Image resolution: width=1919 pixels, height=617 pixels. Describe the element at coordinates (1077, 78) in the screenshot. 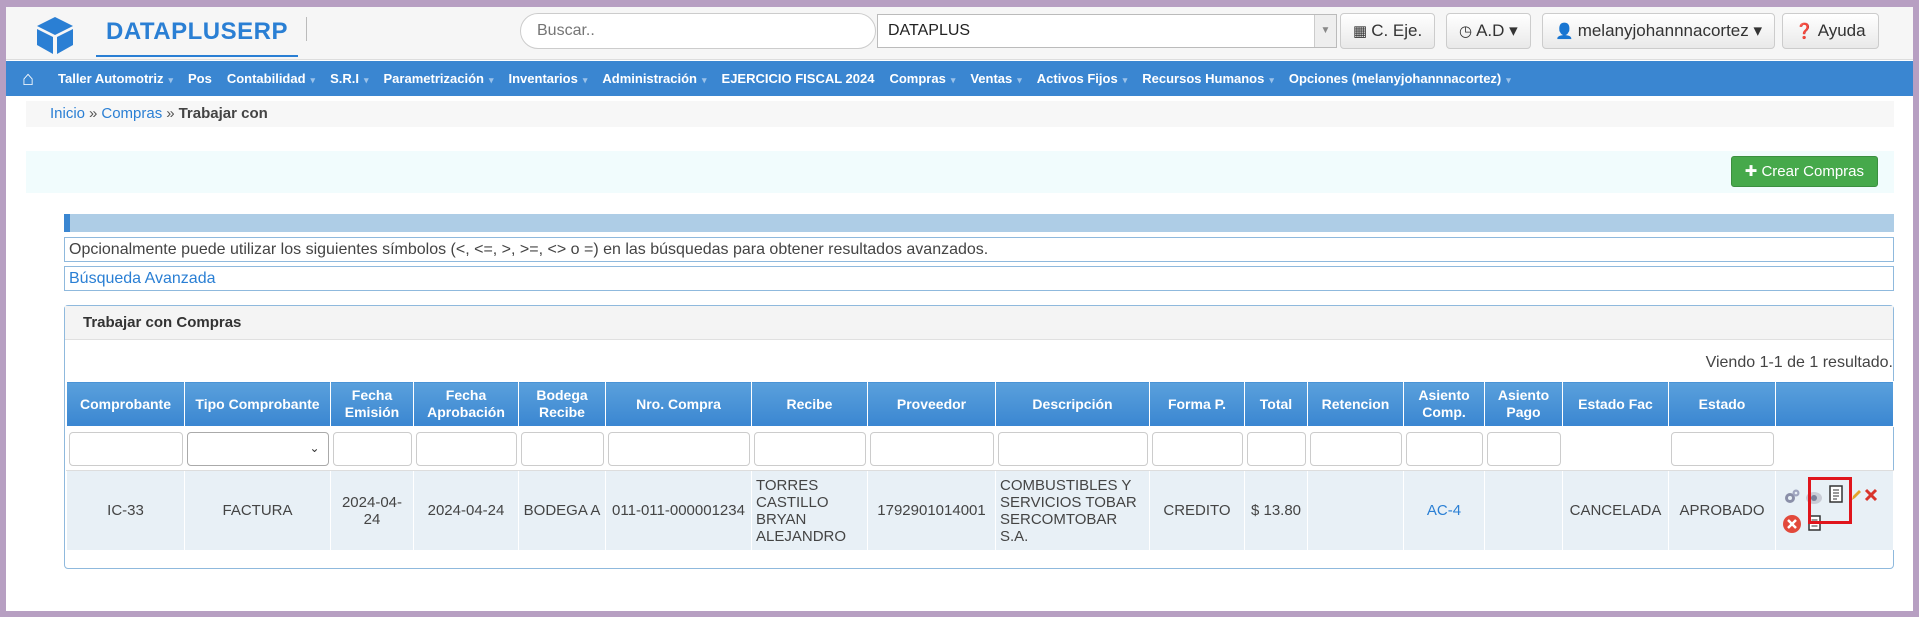

I see `nav-item-label: Activos Fijos` at that location.